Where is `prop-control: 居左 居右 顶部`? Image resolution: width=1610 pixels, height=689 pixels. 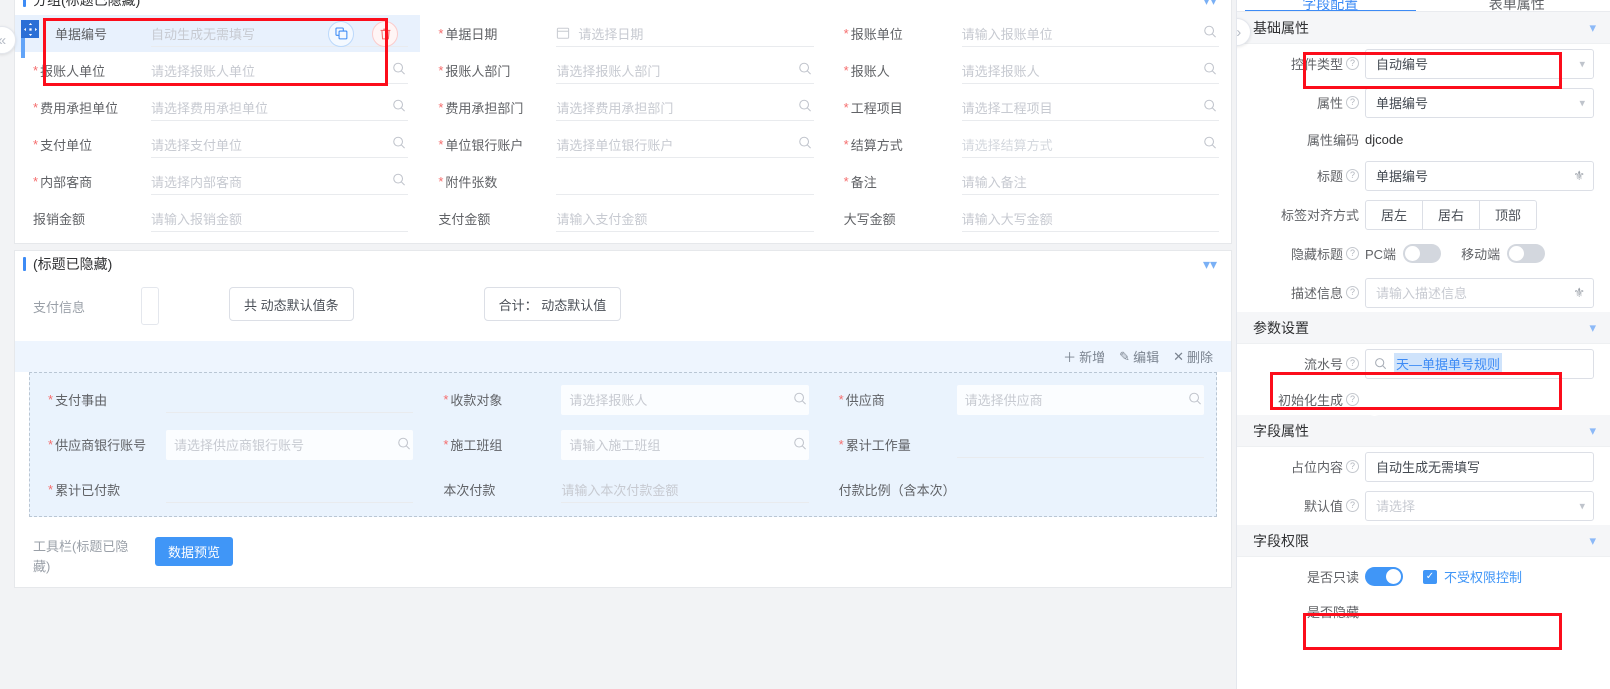 prop-control: 居左 居右 顶部 is located at coordinates (1479, 214).